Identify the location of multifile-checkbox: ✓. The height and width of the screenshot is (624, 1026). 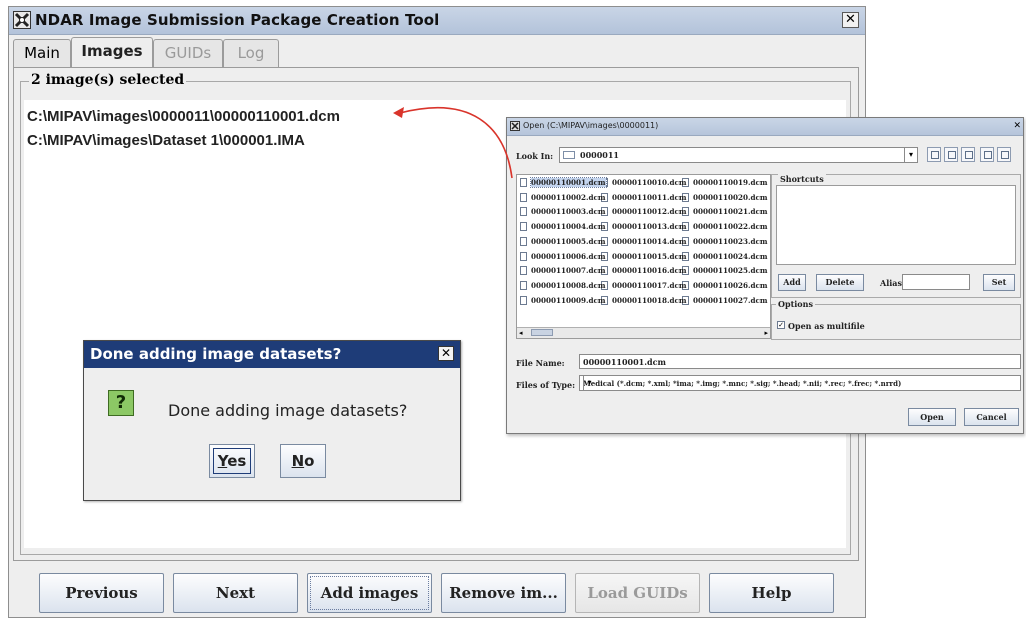
(781, 325).